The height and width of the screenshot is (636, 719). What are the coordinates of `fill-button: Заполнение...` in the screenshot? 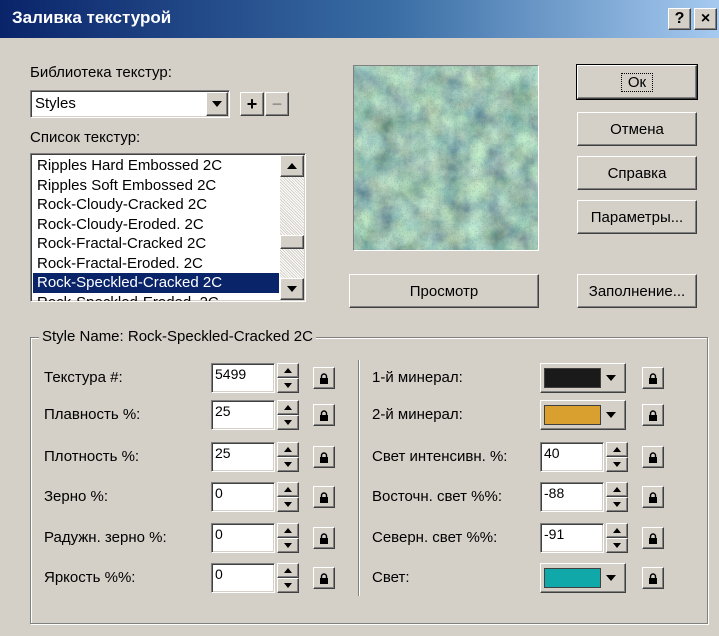 It's located at (637, 291).